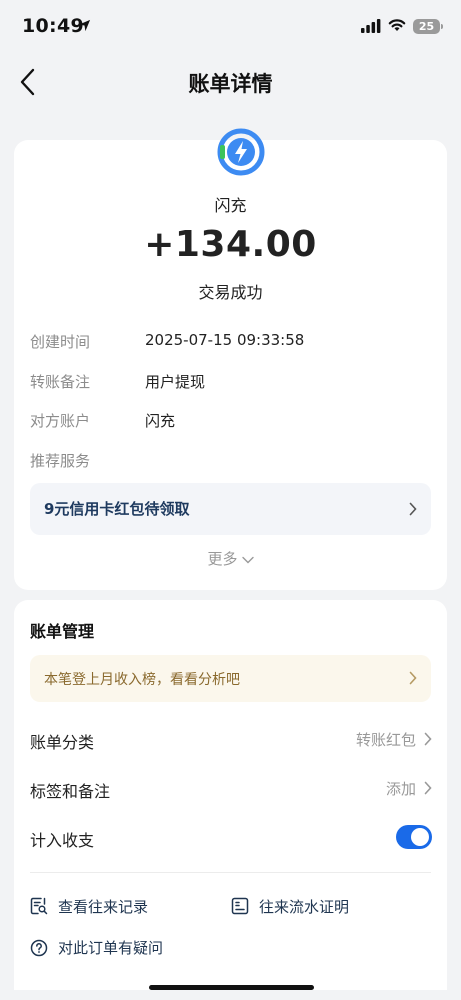  I want to click on statement-proof-link: 往来流水证明, so click(304, 906).